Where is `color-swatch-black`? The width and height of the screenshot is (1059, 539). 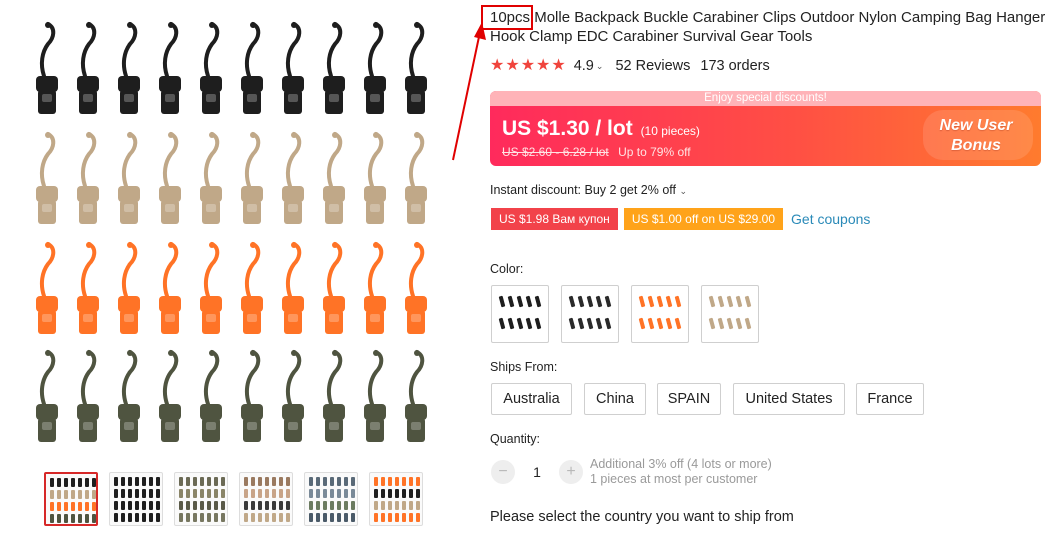 color-swatch-black is located at coordinates (520, 314).